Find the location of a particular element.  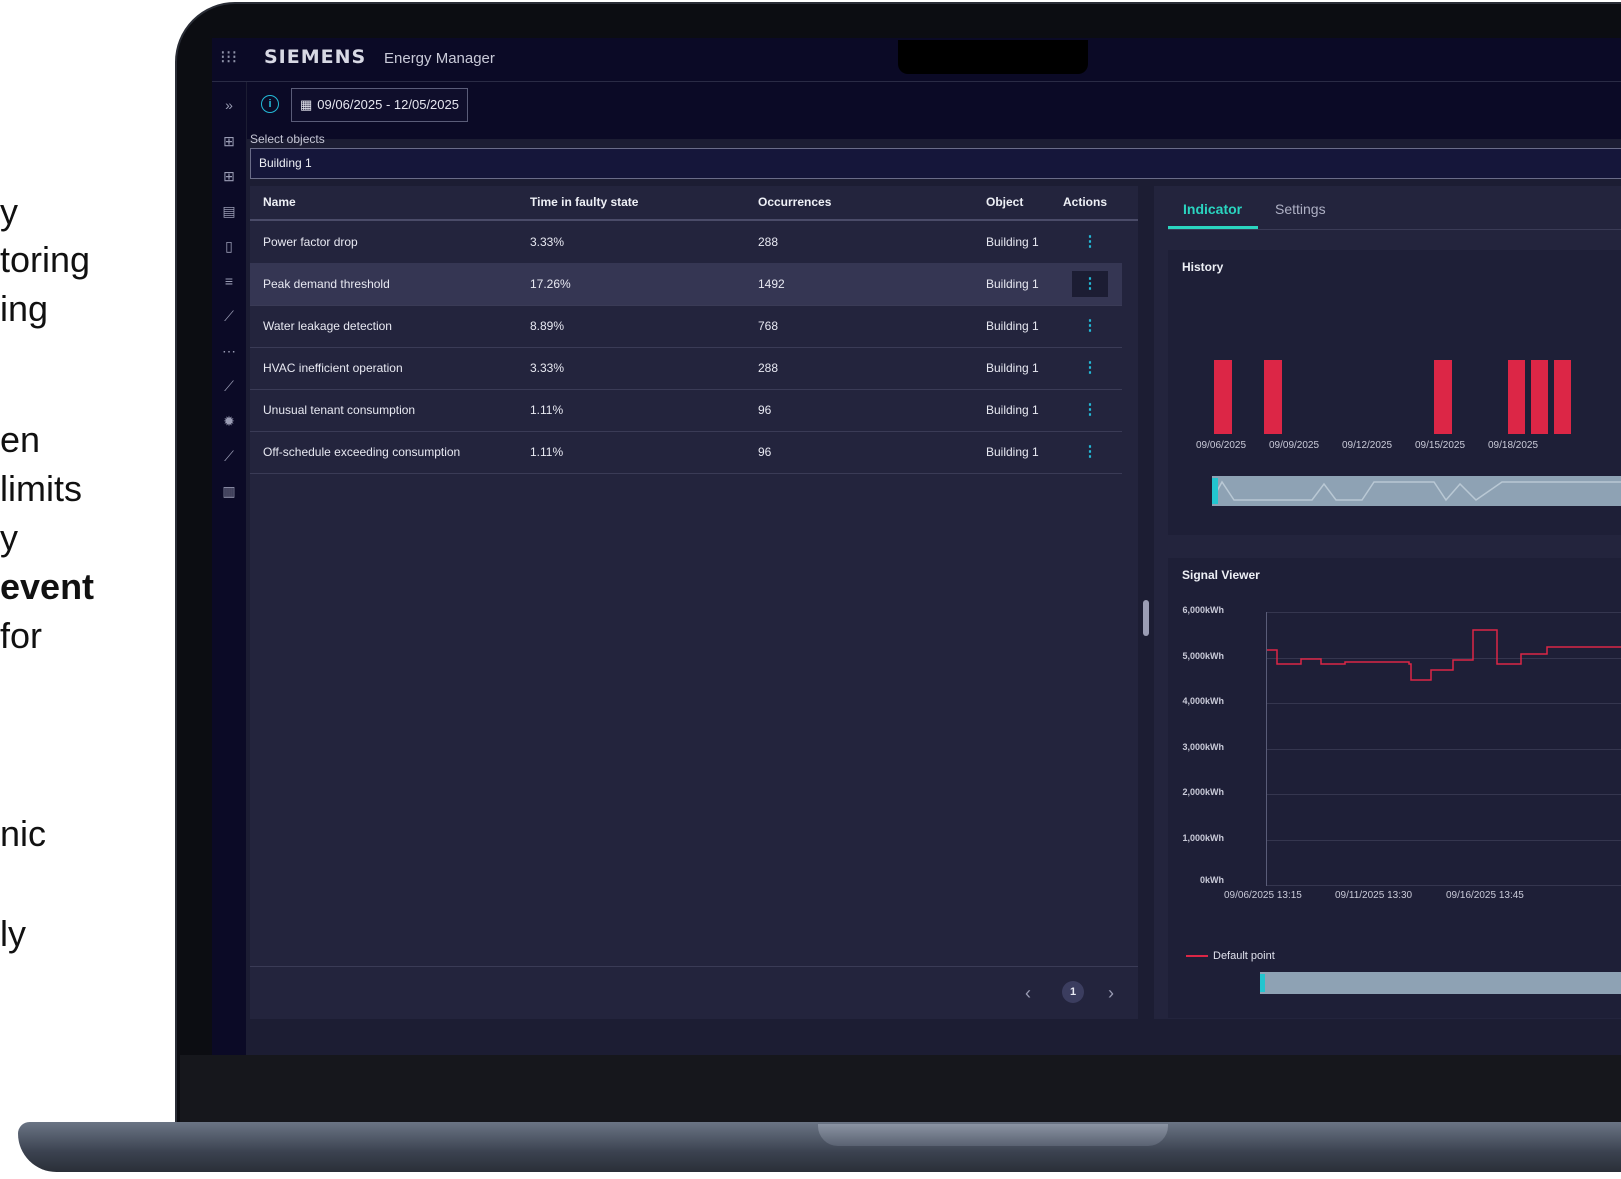

previous-page-icon: ‹ is located at coordinates (1028, 993).